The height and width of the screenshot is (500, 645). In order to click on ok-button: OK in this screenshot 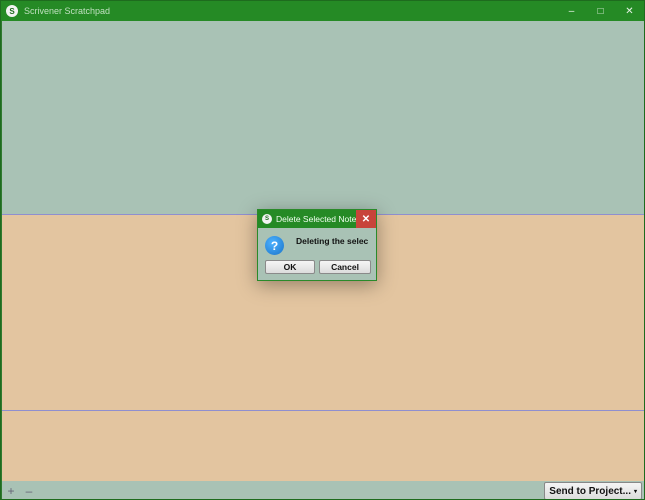, I will do `click(290, 267)`.